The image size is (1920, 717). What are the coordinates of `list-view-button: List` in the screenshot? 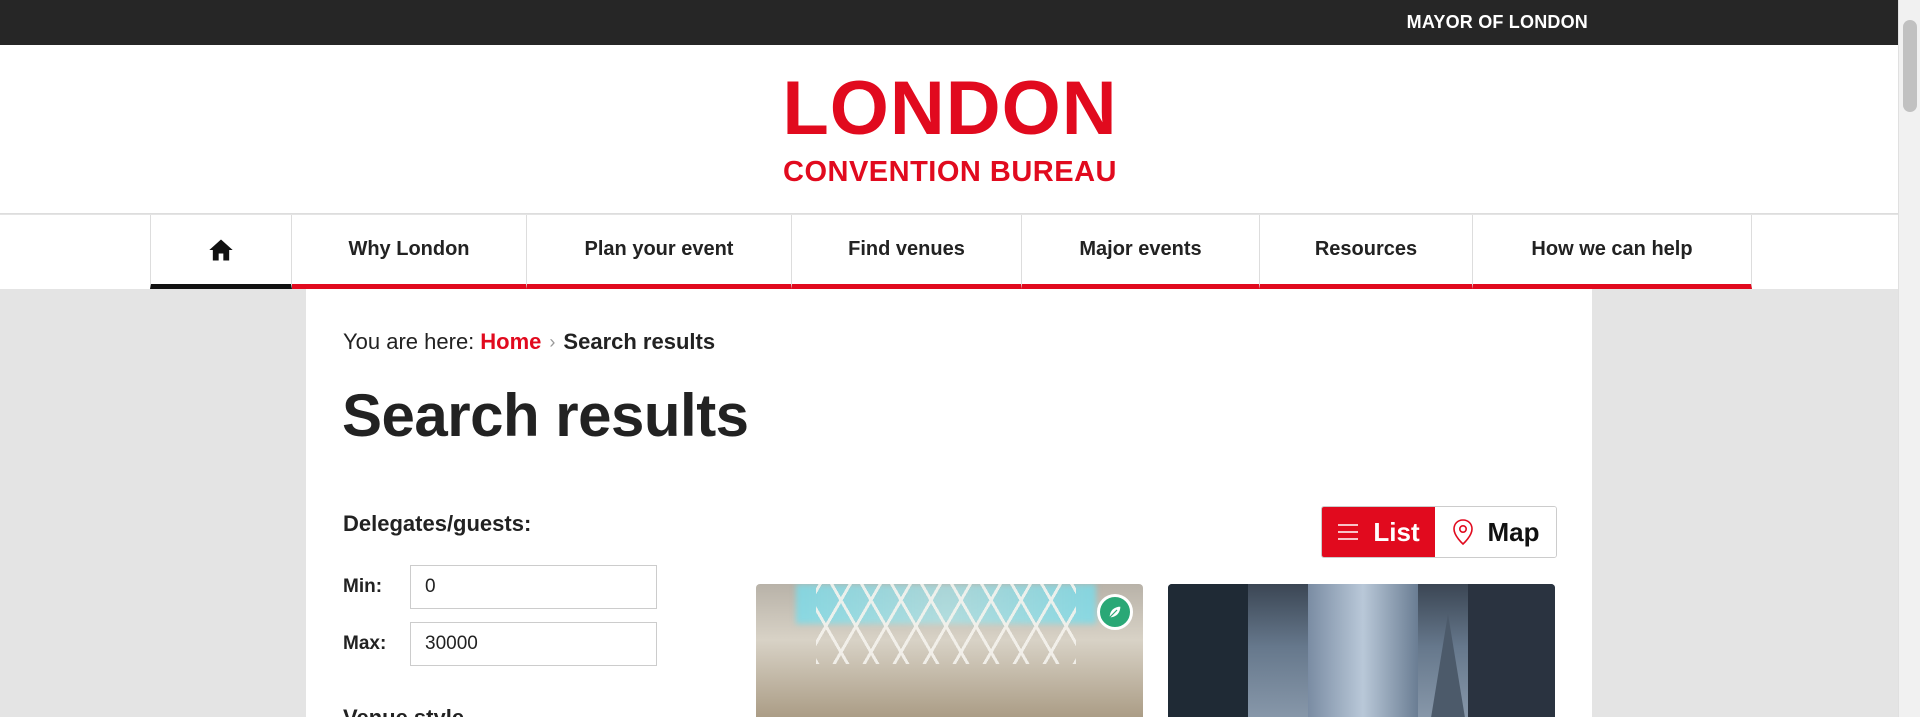 It's located at (1379, 532).